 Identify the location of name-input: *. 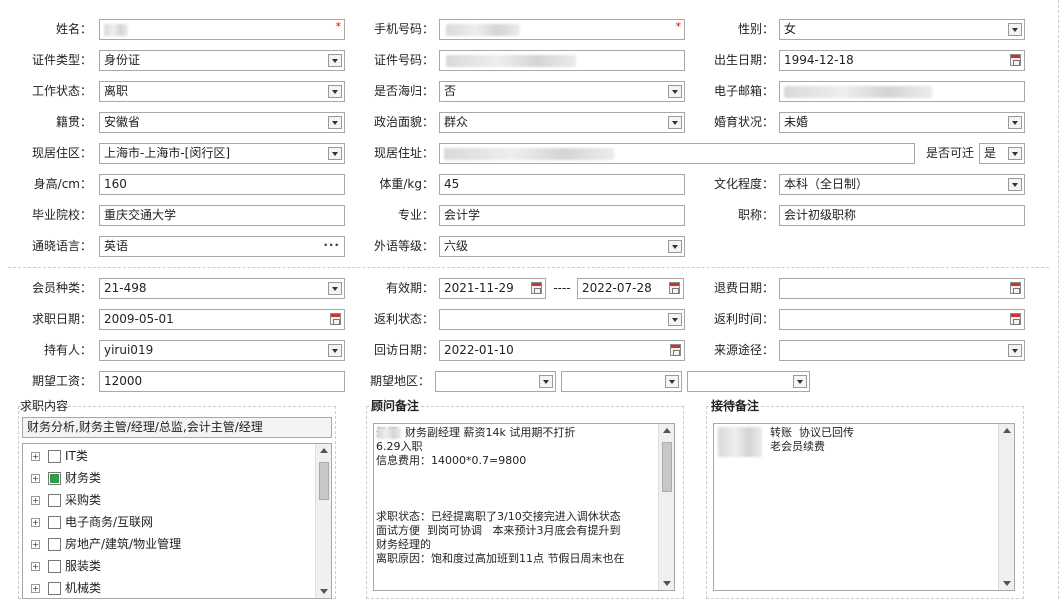
(222, 29).